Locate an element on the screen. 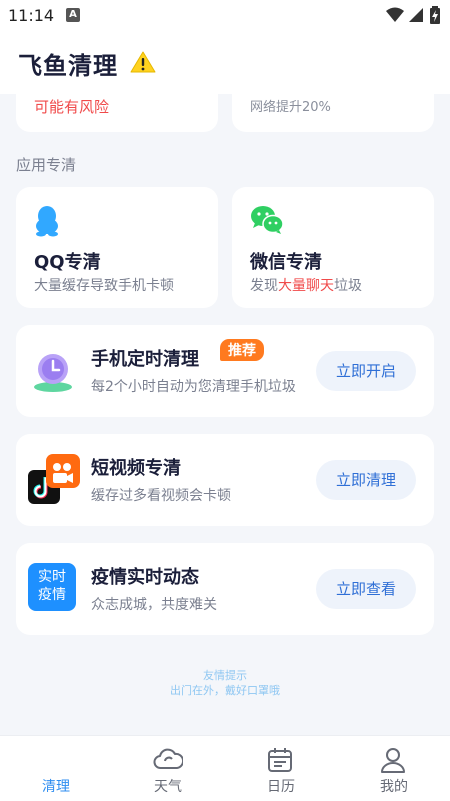  status-bar: 11:14 A is located at coordinates (225, 16).